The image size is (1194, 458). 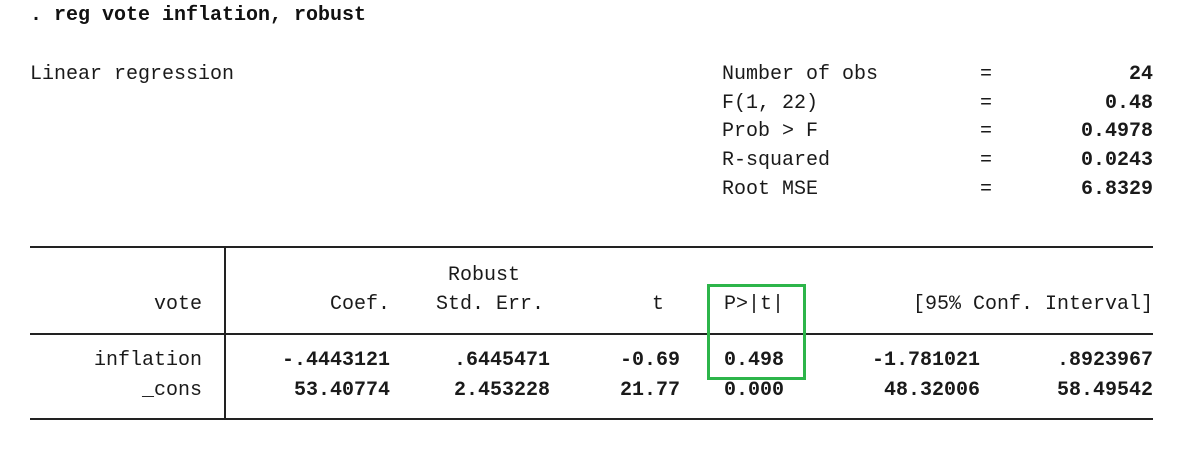 I want to click on cell-coef: 53.40774, so click(x=341, y=390).